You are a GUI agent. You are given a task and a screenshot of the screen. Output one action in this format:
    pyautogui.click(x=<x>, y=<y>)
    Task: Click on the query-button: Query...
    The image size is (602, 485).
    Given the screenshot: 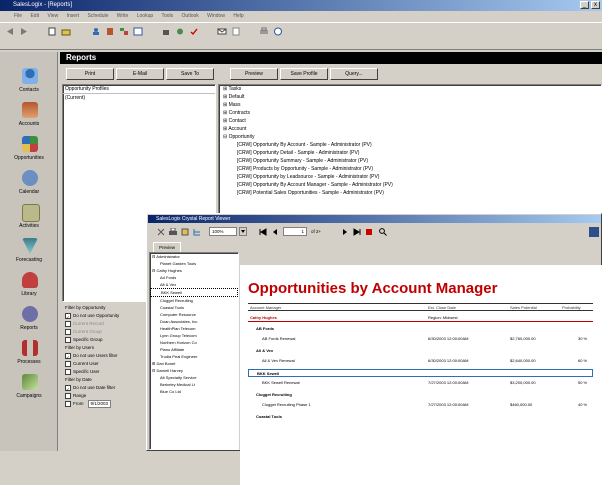 What is the action you would take?
    pyautogui.click(x=354, y=74)
    